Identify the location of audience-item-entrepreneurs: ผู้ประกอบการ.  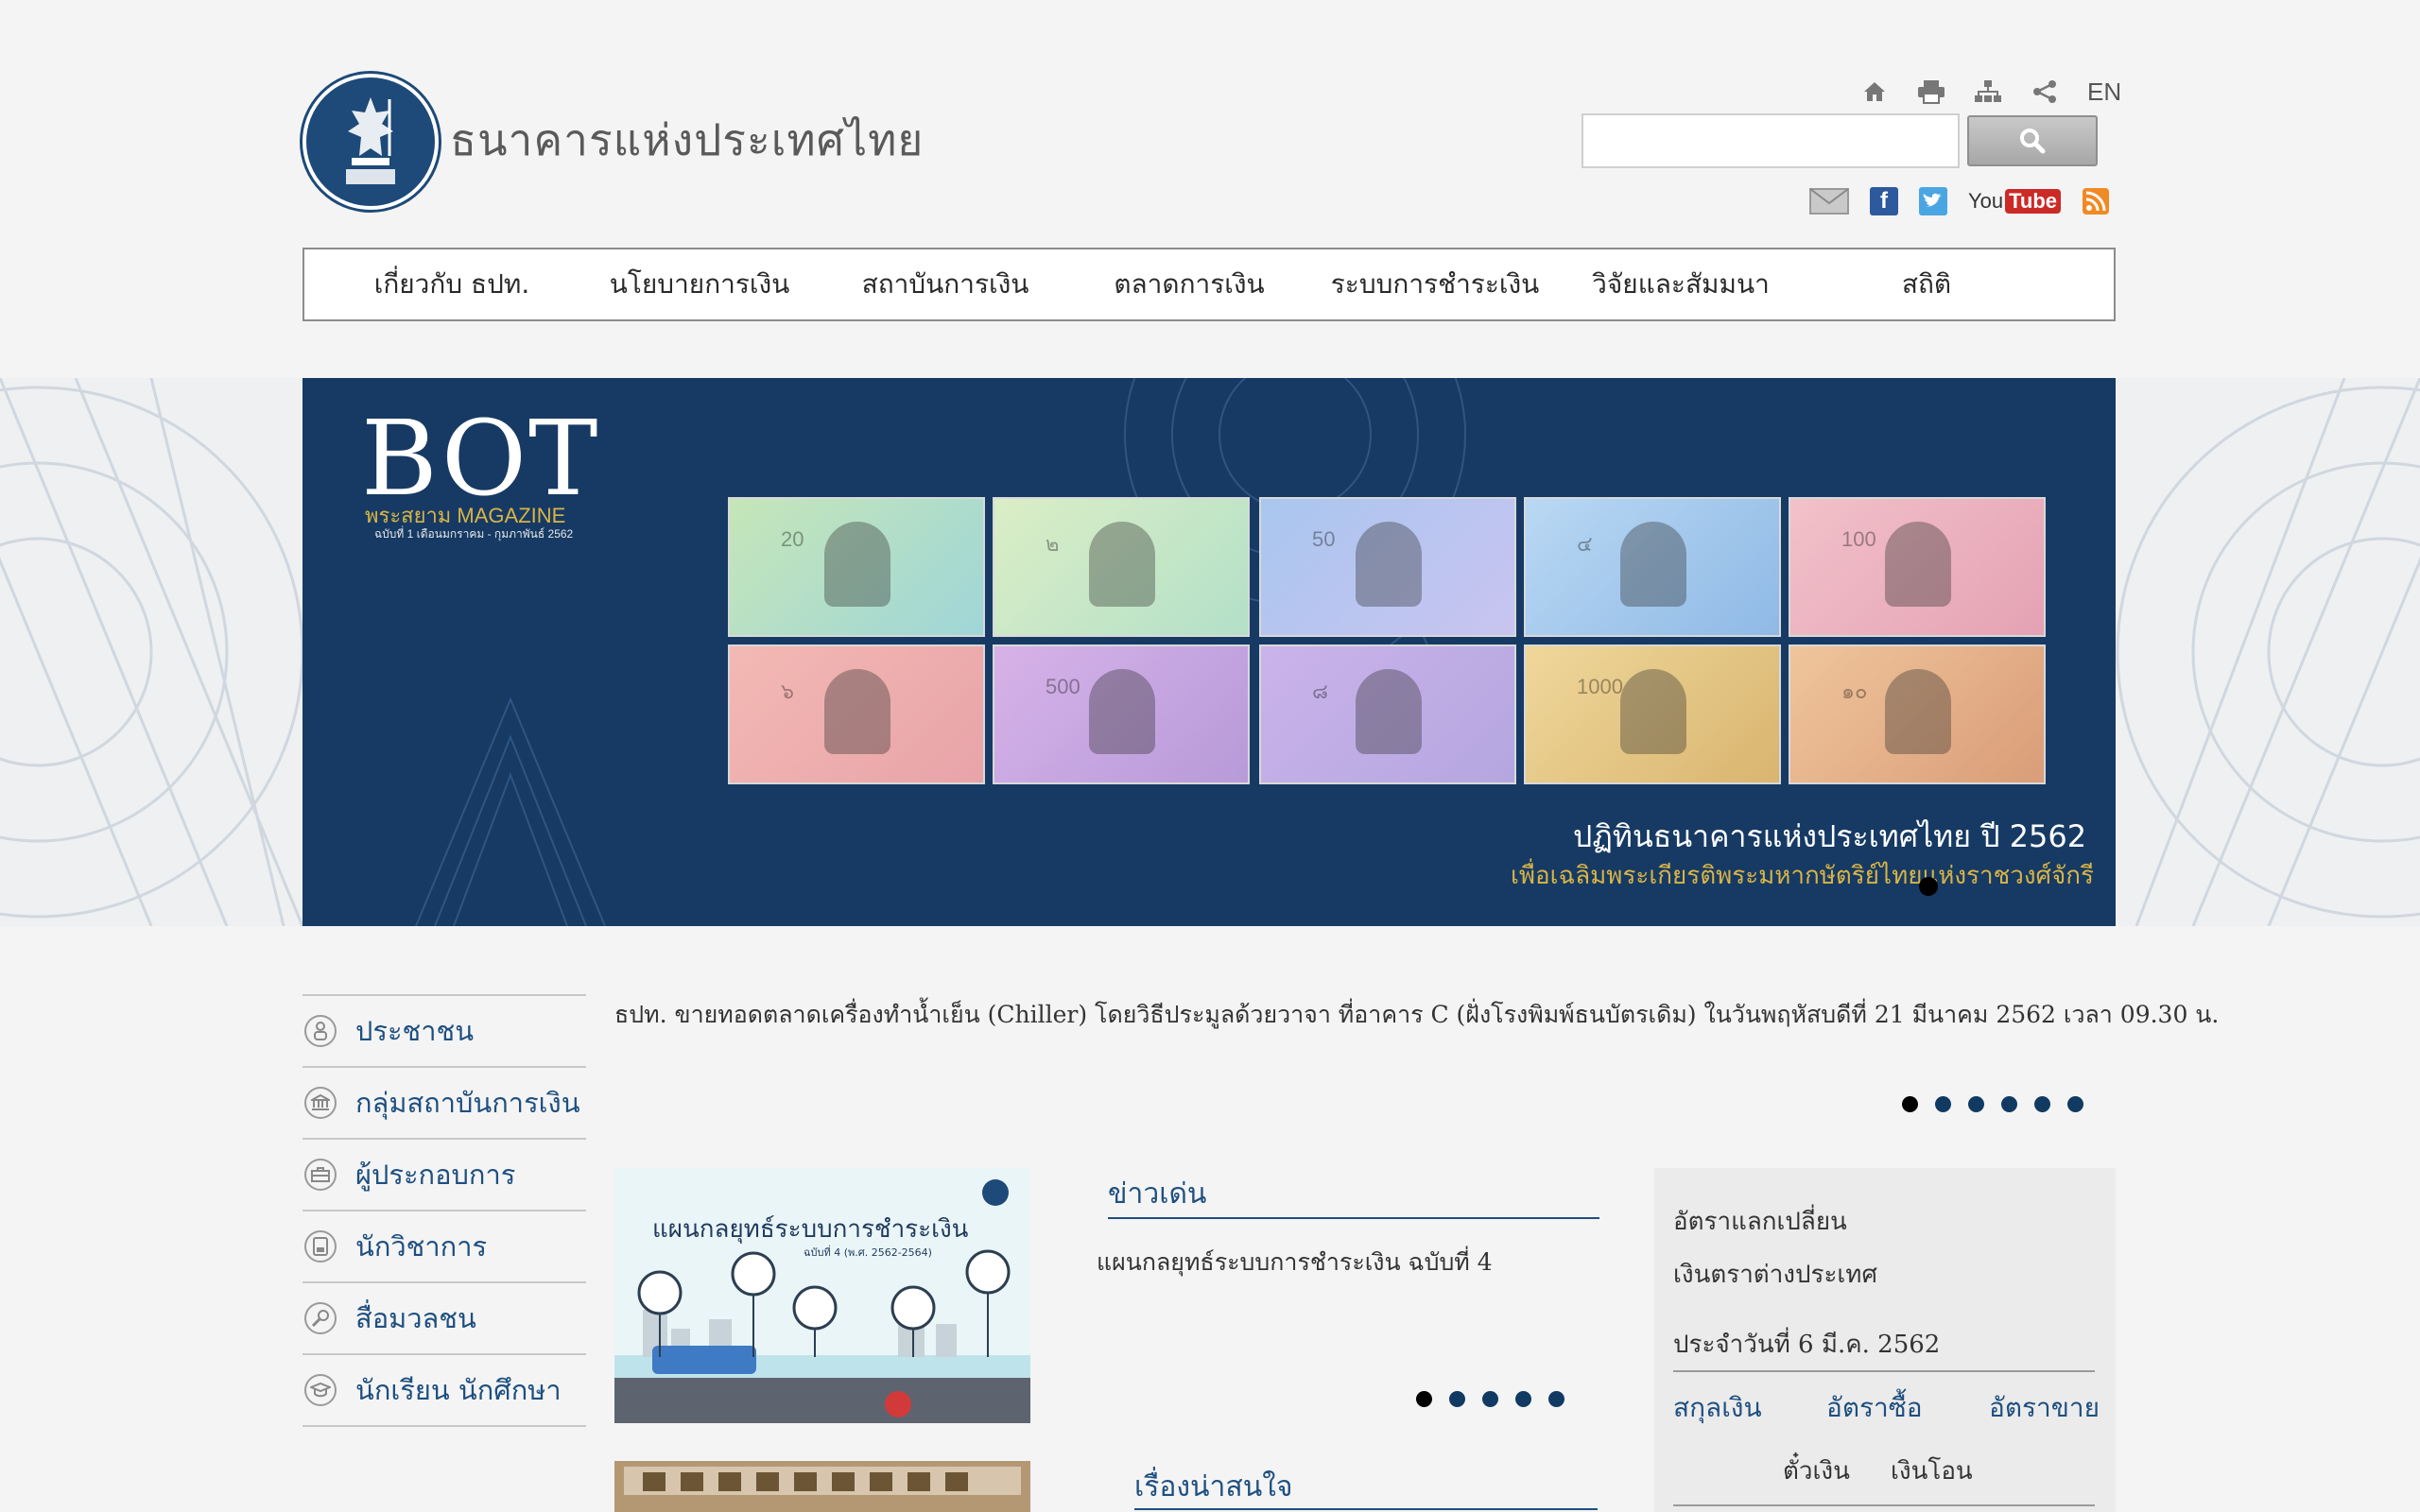
(444, 1174).